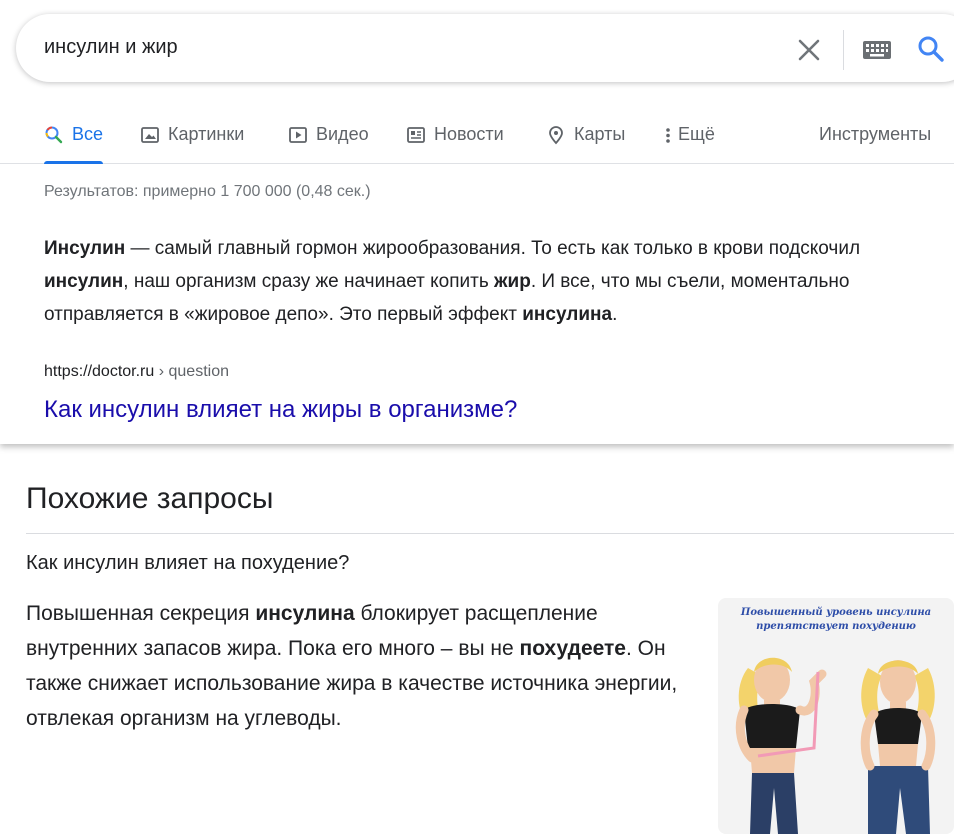 The width and height of the screenshot is (954, 836). I want to click on more-vert-icon, so click(668, 135).